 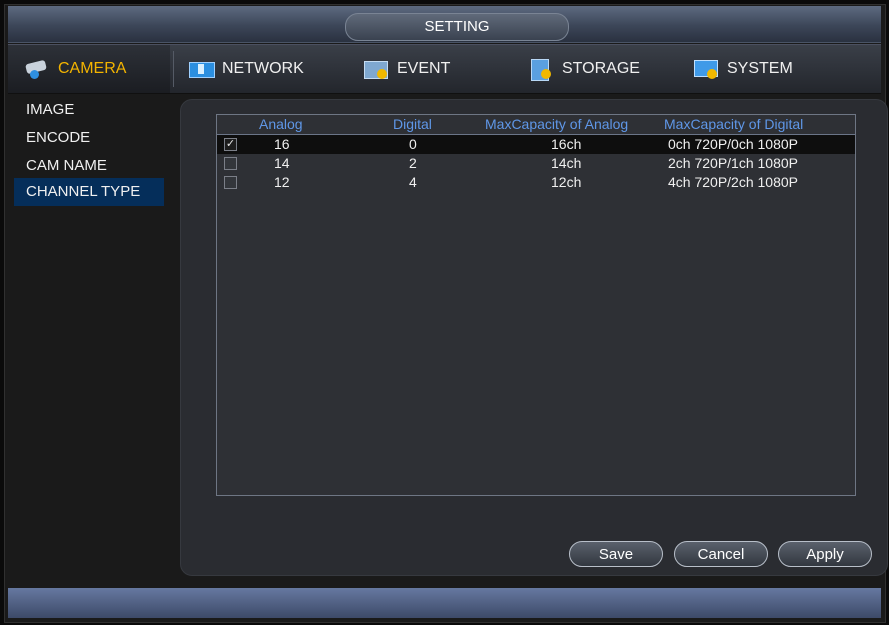 I want to click on storage-icon, so click(x=542, y=69).